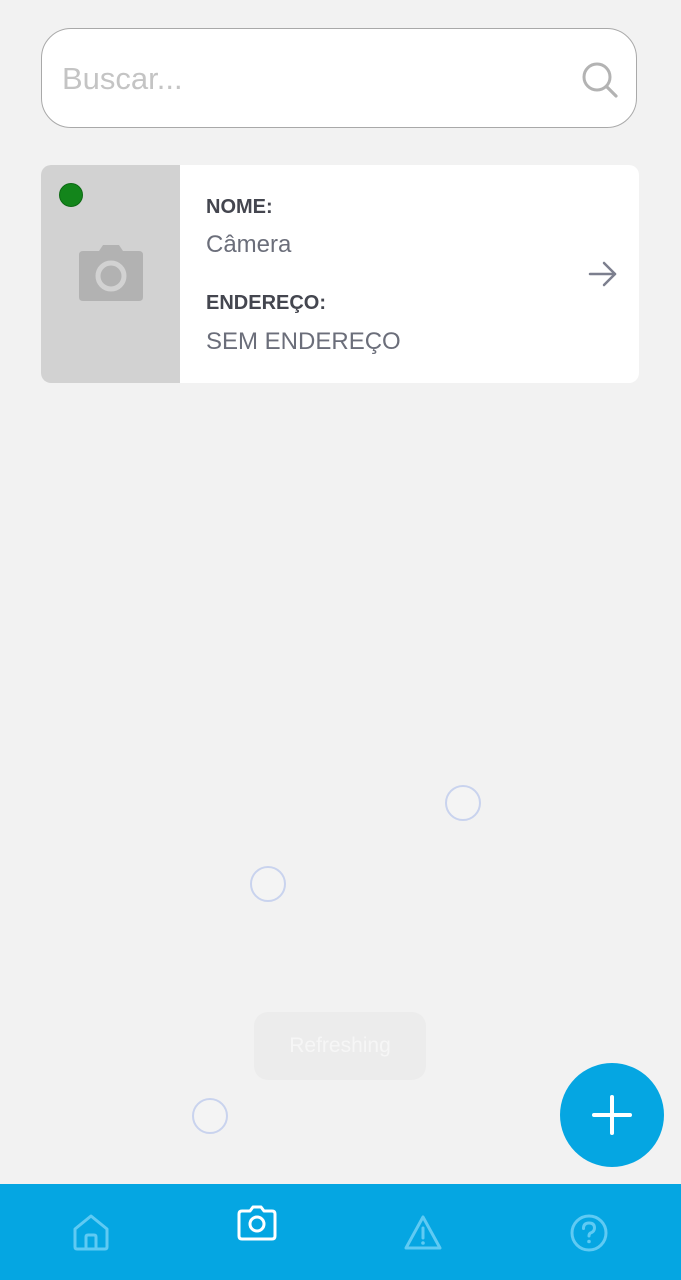 The width and height of the screenshot is (681, 1280). I want to click on help-icon, so click(589, 1233).